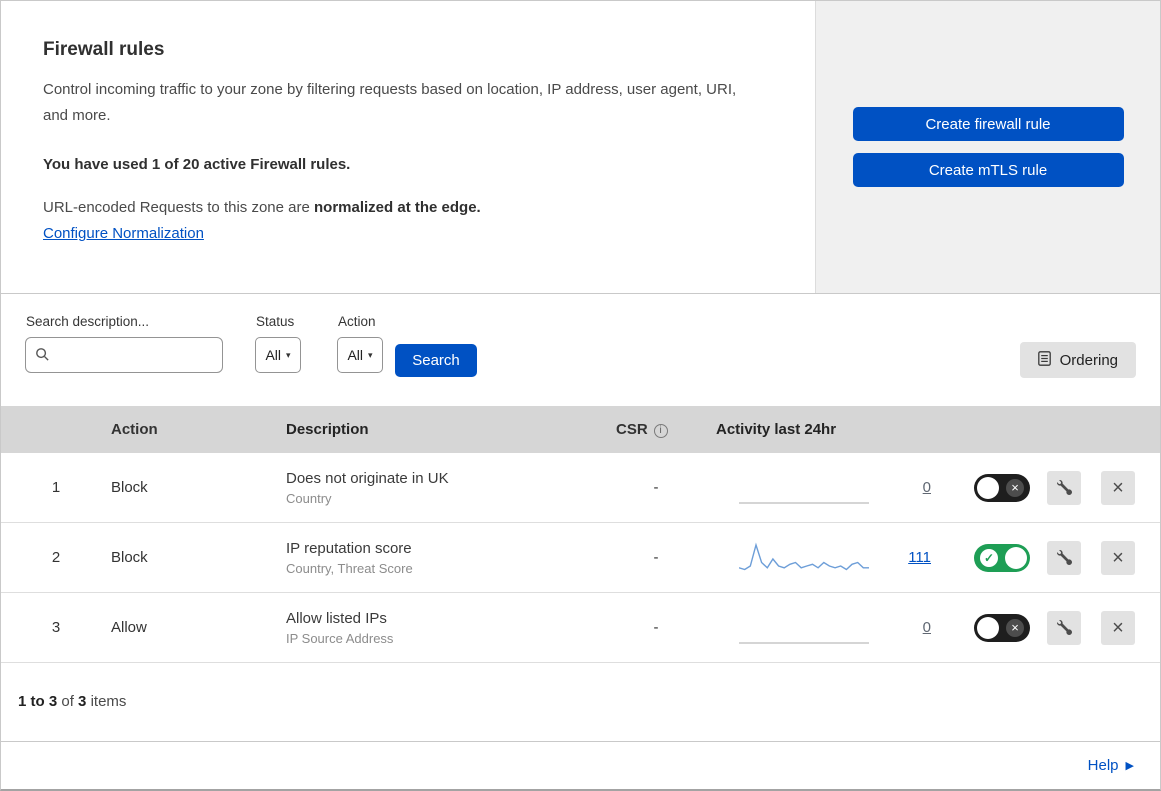 The height and width of the screenshot is (791, 1161). What do you see at coordinates (349, 548) in the screenshot?
I see `rule-description: IP reputation score` at bounding box center [349, 548].